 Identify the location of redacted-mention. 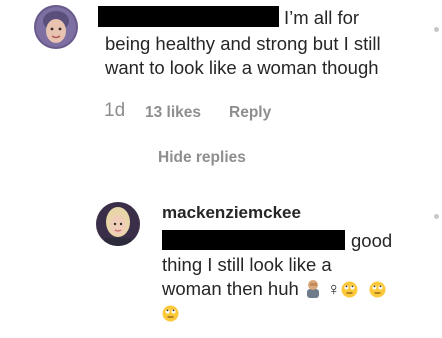
(253, 240).